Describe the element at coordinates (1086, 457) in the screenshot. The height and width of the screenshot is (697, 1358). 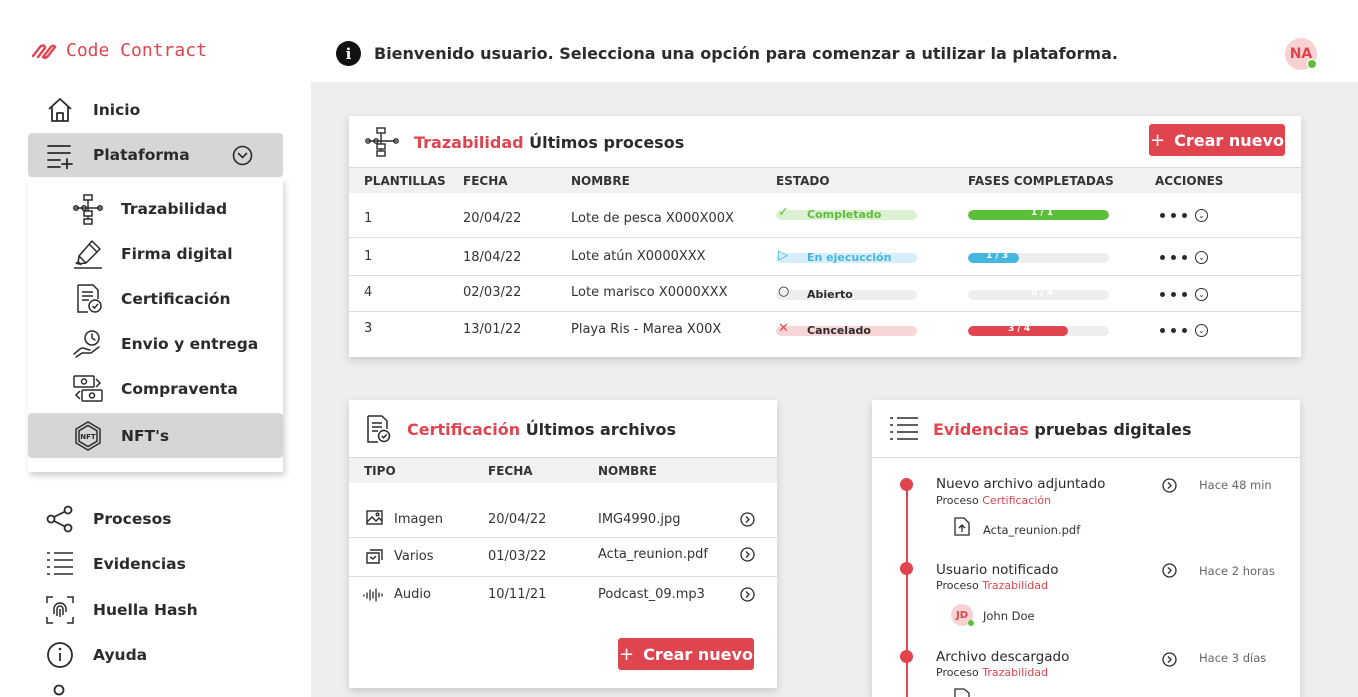
I see `divider` at that location.